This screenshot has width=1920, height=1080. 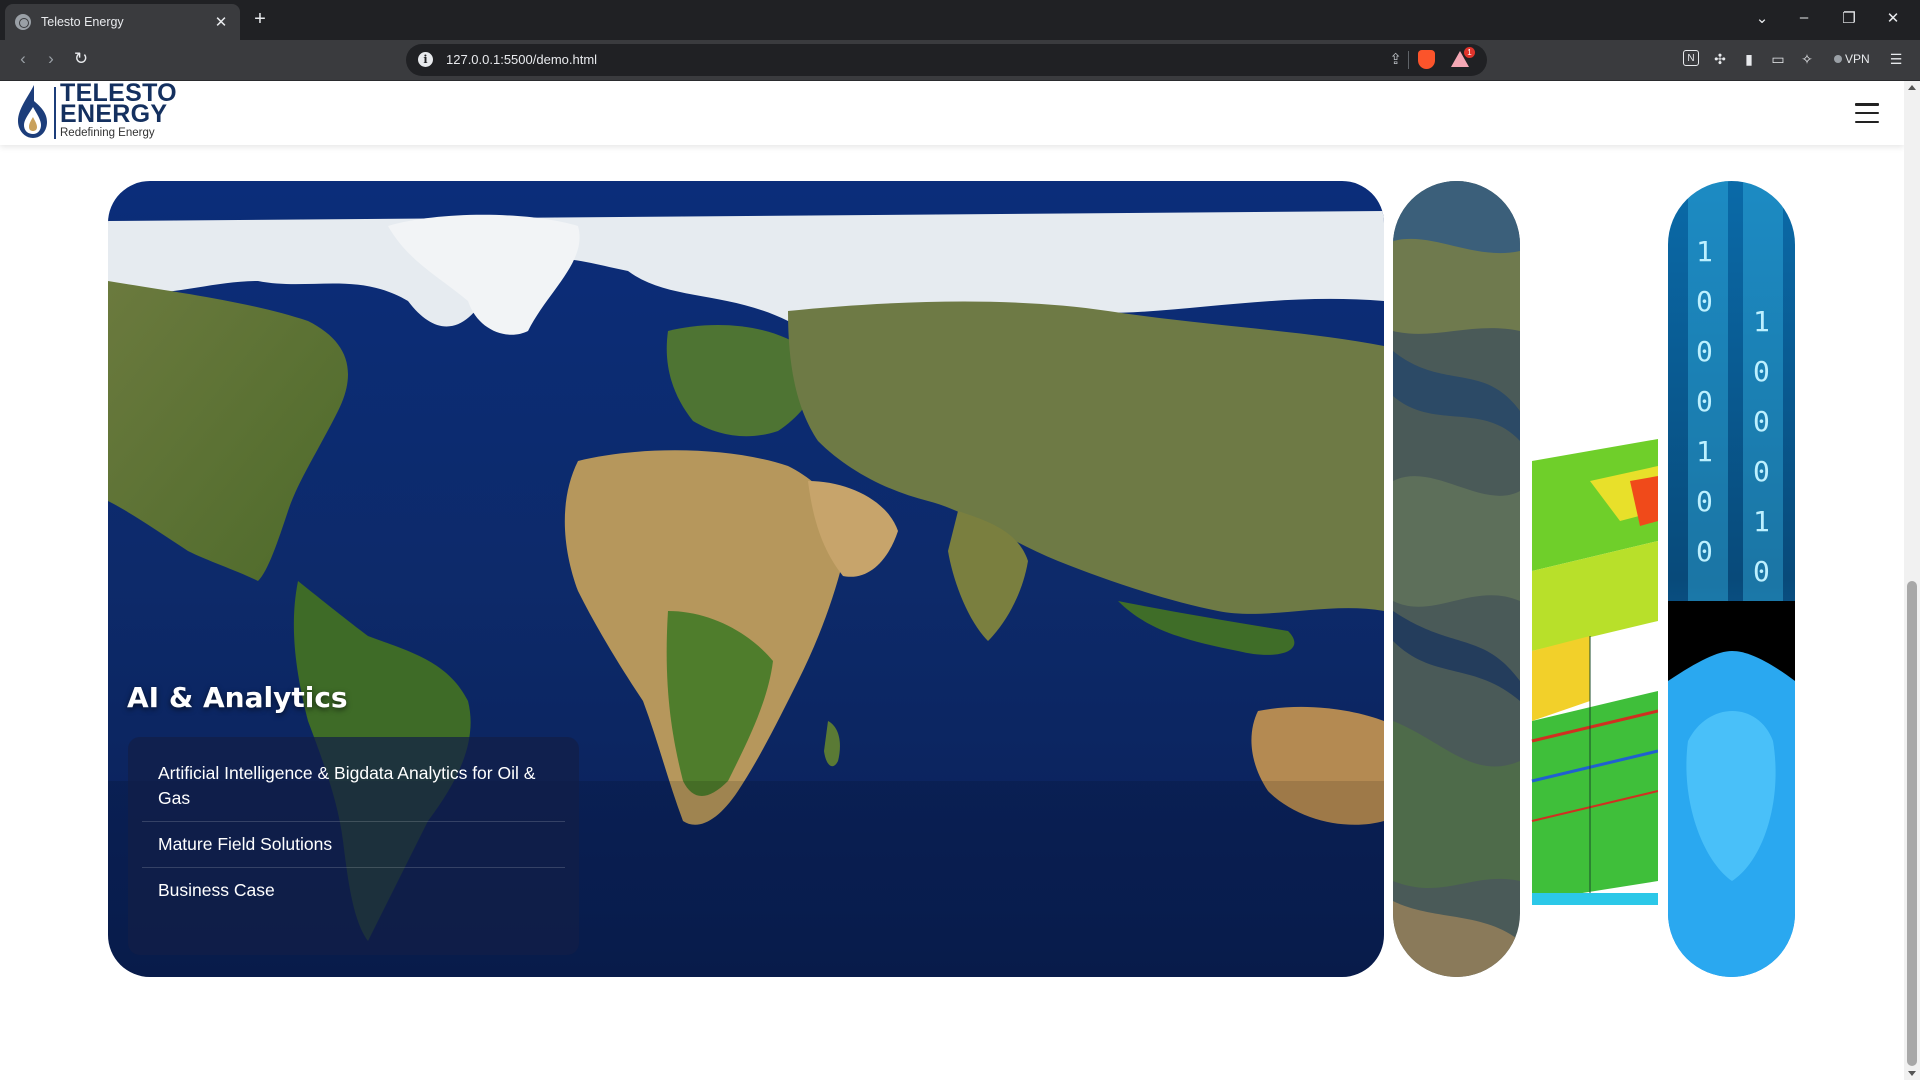 I want to click on carousel-panel-reservoir-model, so click(x=1594, y=579).